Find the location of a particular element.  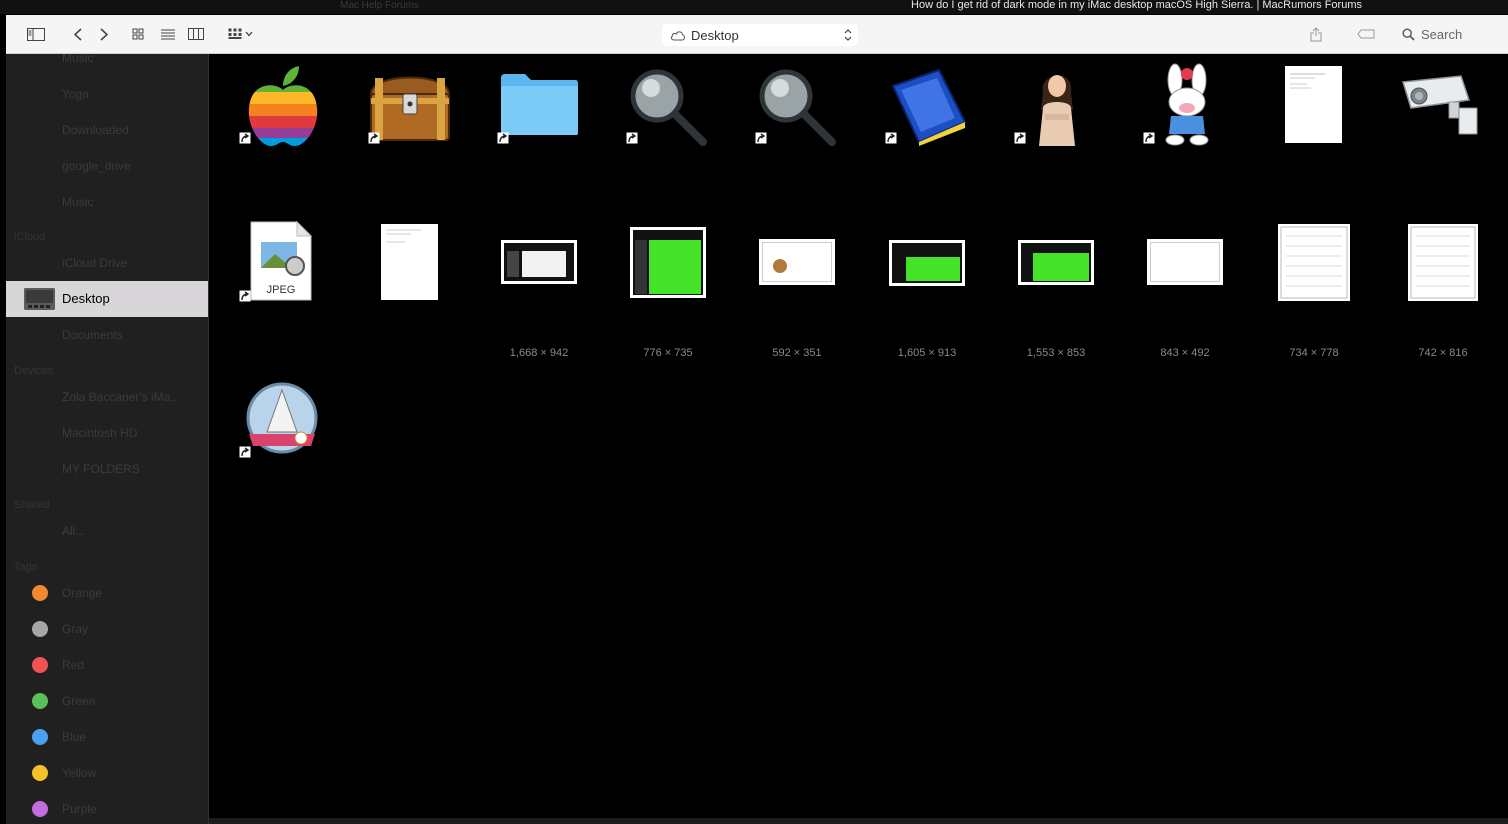

sidebar-item-desktop-label: Desktop is located at coordinates (86, 298).